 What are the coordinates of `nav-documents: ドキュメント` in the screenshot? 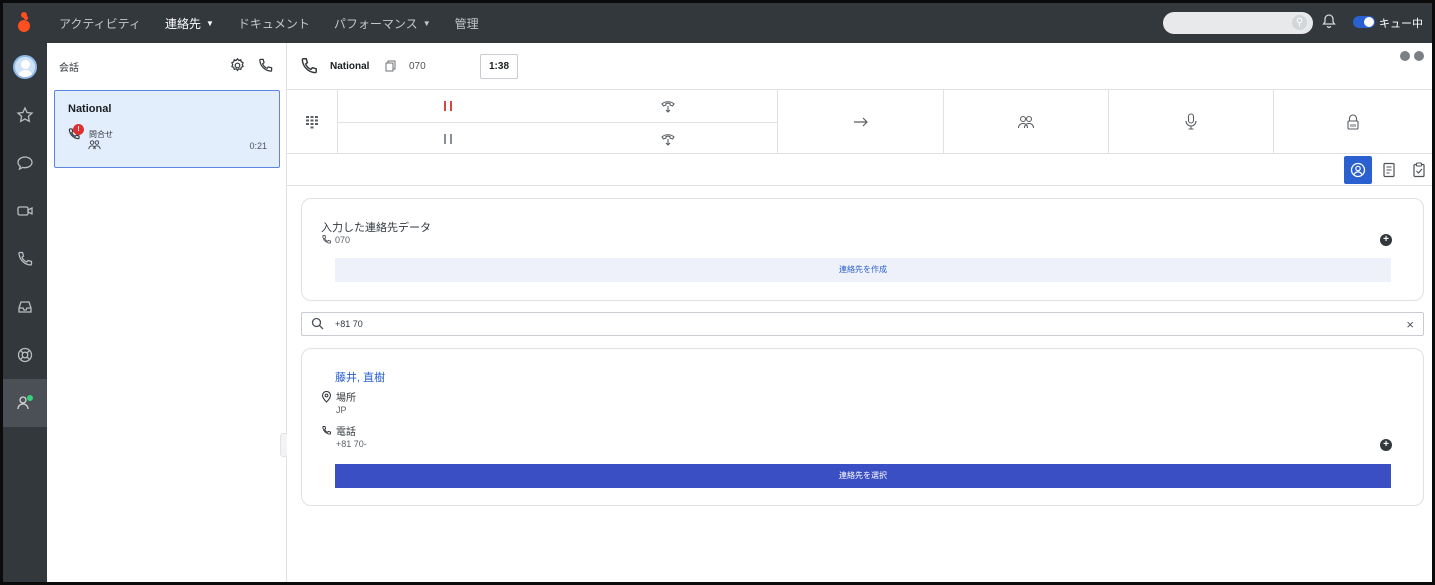 It's located at (274, 23).